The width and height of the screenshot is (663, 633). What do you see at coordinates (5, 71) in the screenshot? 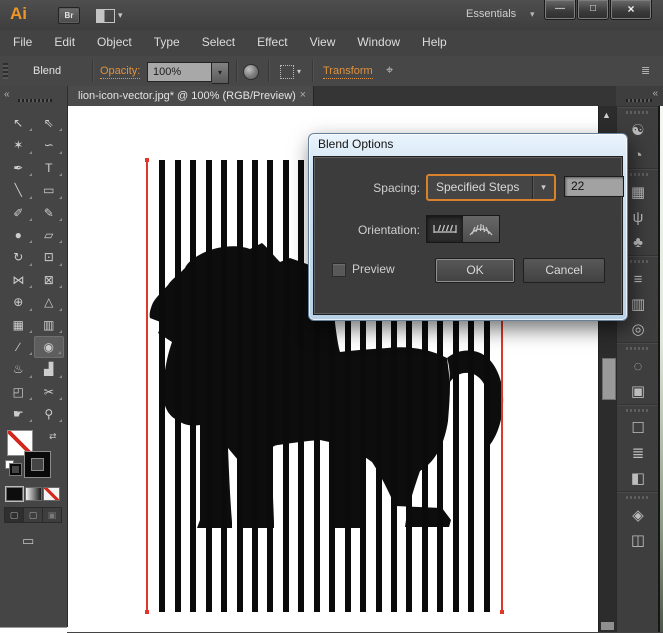
I see `control-bar-grip` at bounding box center [5, 71].